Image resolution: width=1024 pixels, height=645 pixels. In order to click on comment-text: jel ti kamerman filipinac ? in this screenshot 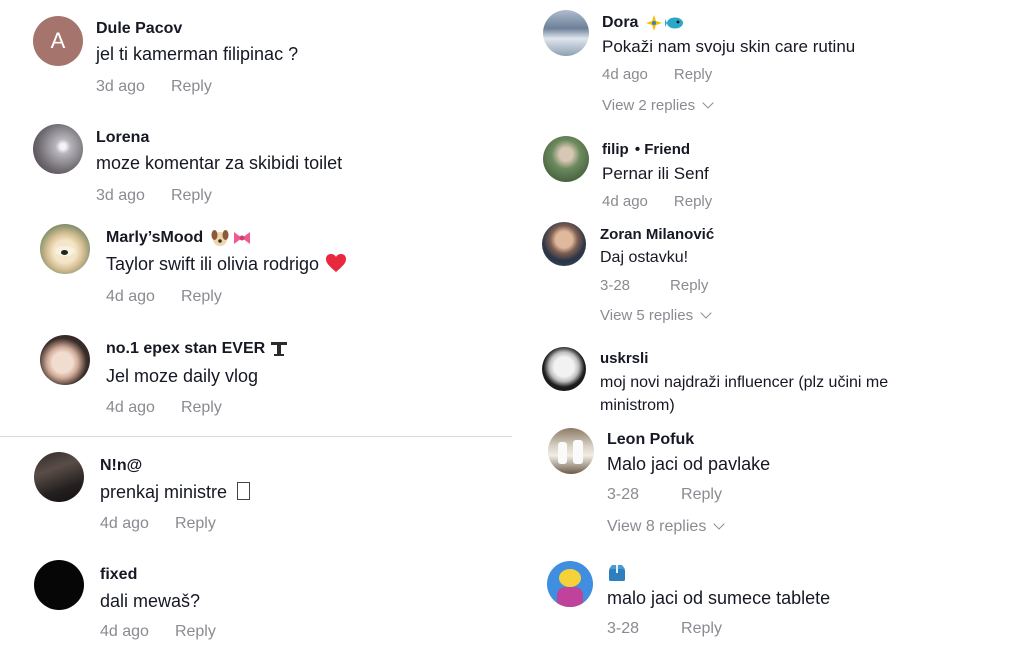, I will do `click(197, 54)`.